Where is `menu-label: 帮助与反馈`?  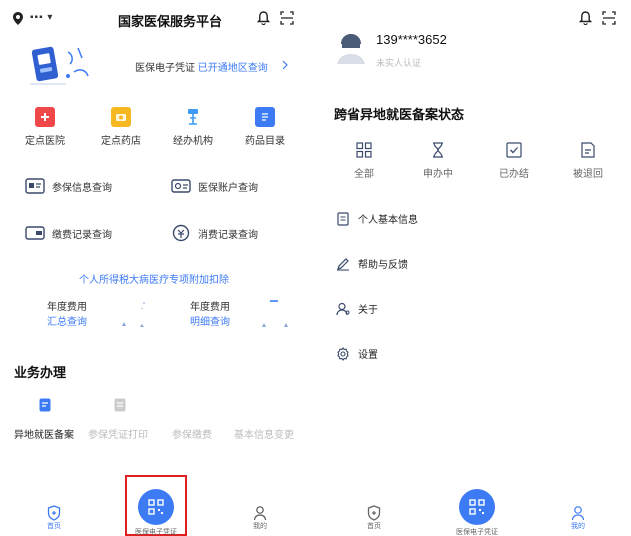 menu-label: 帮助与反馈 is located at coordinates (383, 265).